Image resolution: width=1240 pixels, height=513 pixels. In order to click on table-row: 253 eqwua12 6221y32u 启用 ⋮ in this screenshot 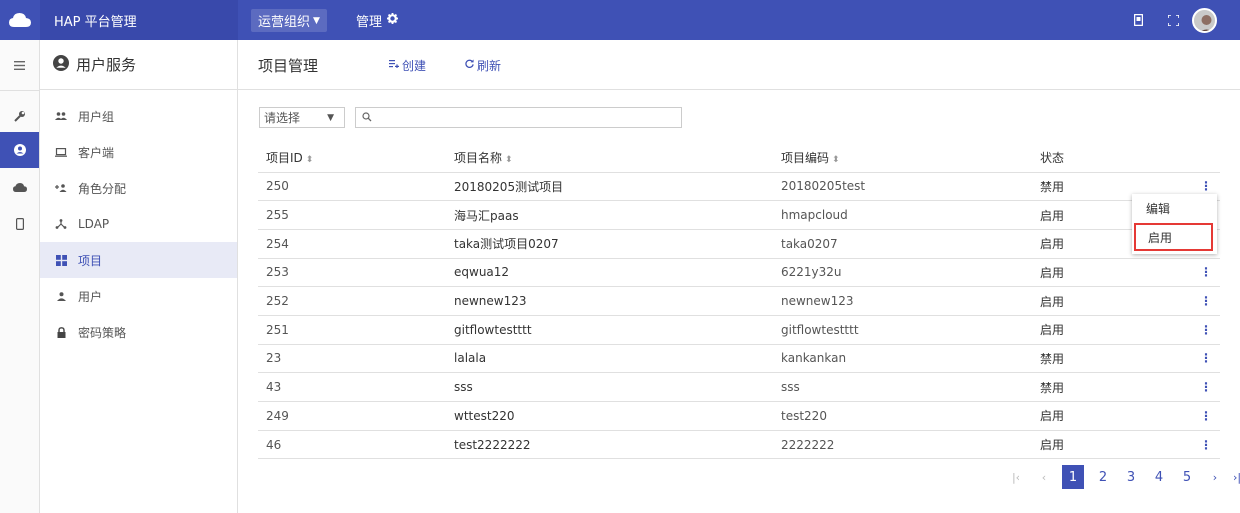, I will do `click(739, 273)`.